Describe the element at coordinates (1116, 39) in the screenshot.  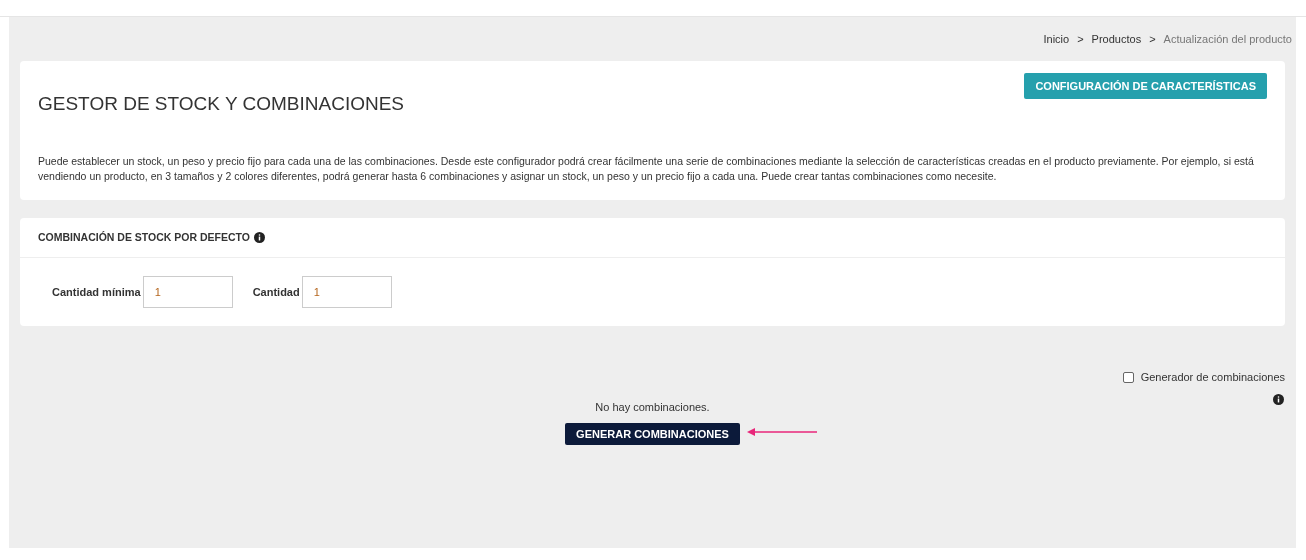
I see `breadcrumb-link: Productos` at that location.